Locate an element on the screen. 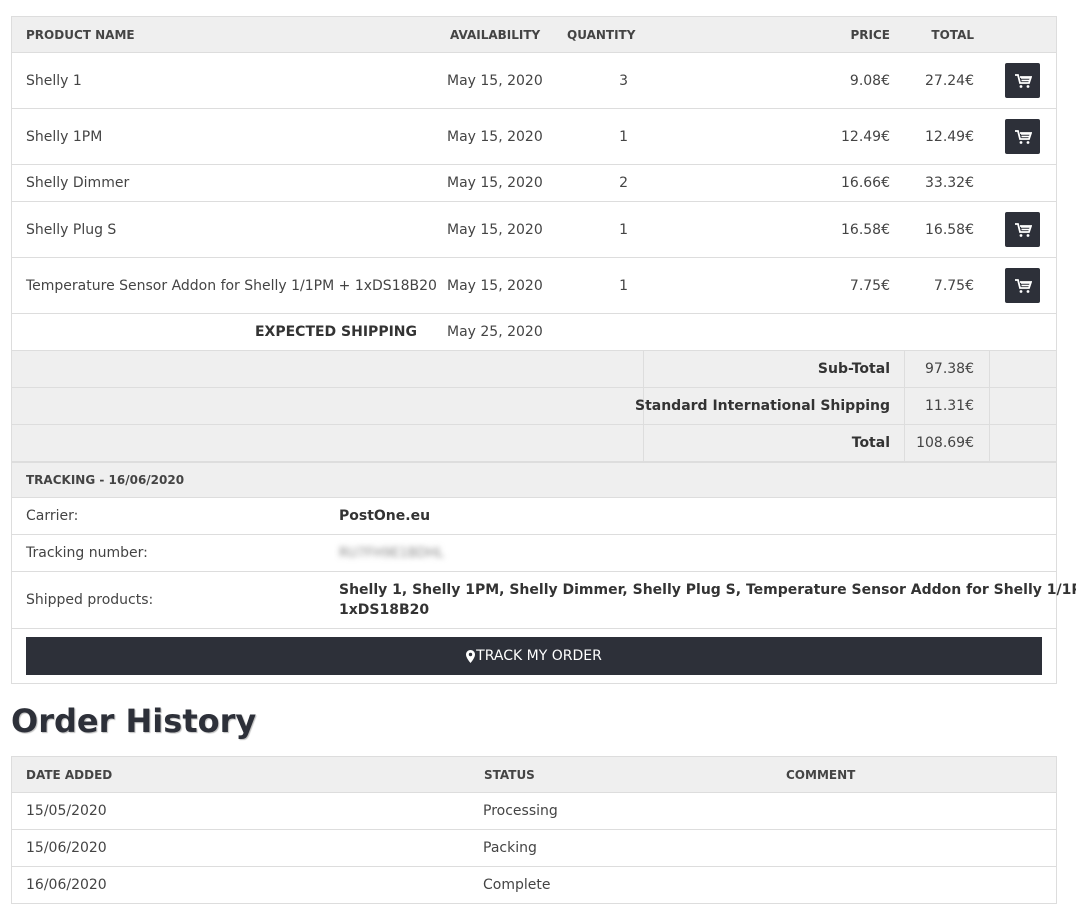  header-price: PRICE is located at coordinates (870, 34).